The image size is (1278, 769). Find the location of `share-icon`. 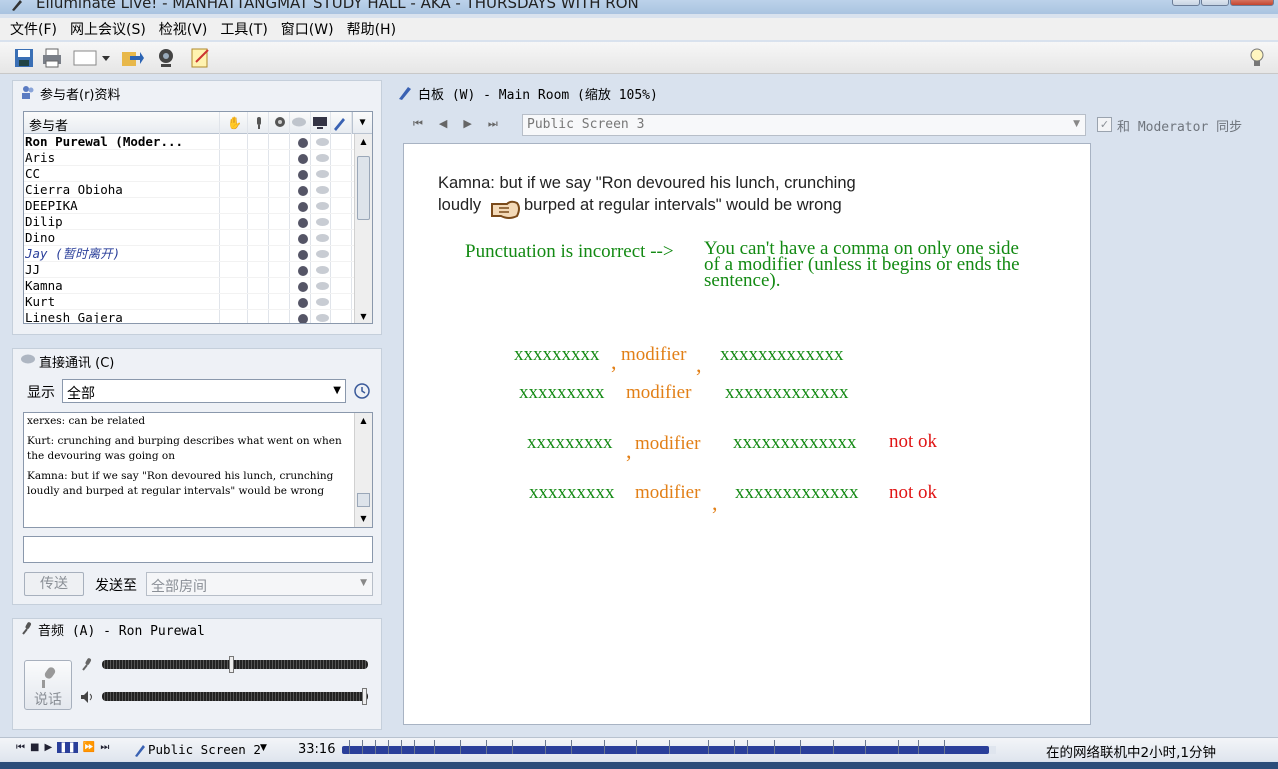

share-icon is located at coordinates (132, 58).